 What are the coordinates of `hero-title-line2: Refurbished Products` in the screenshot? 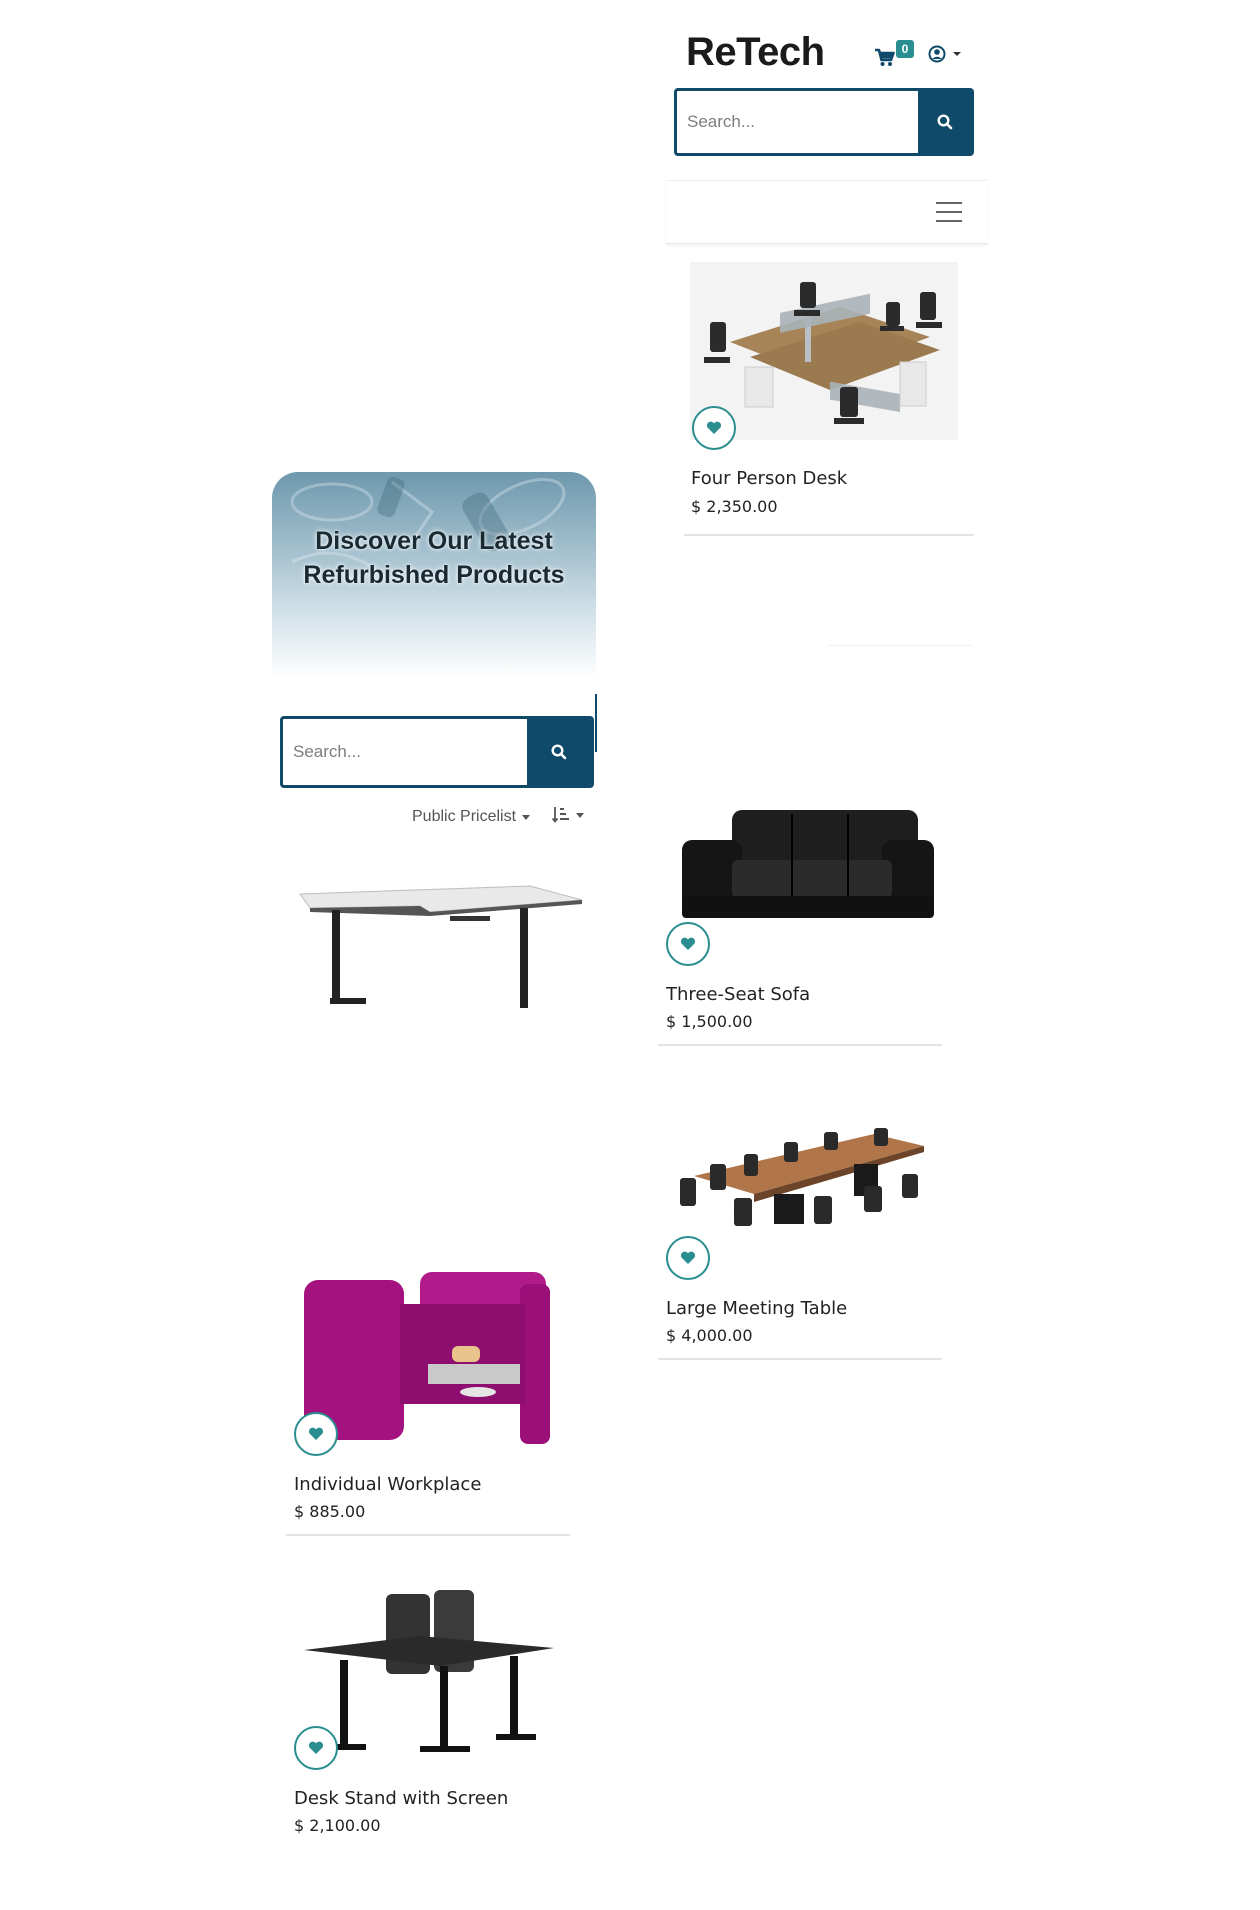 It's located at (434, 575).